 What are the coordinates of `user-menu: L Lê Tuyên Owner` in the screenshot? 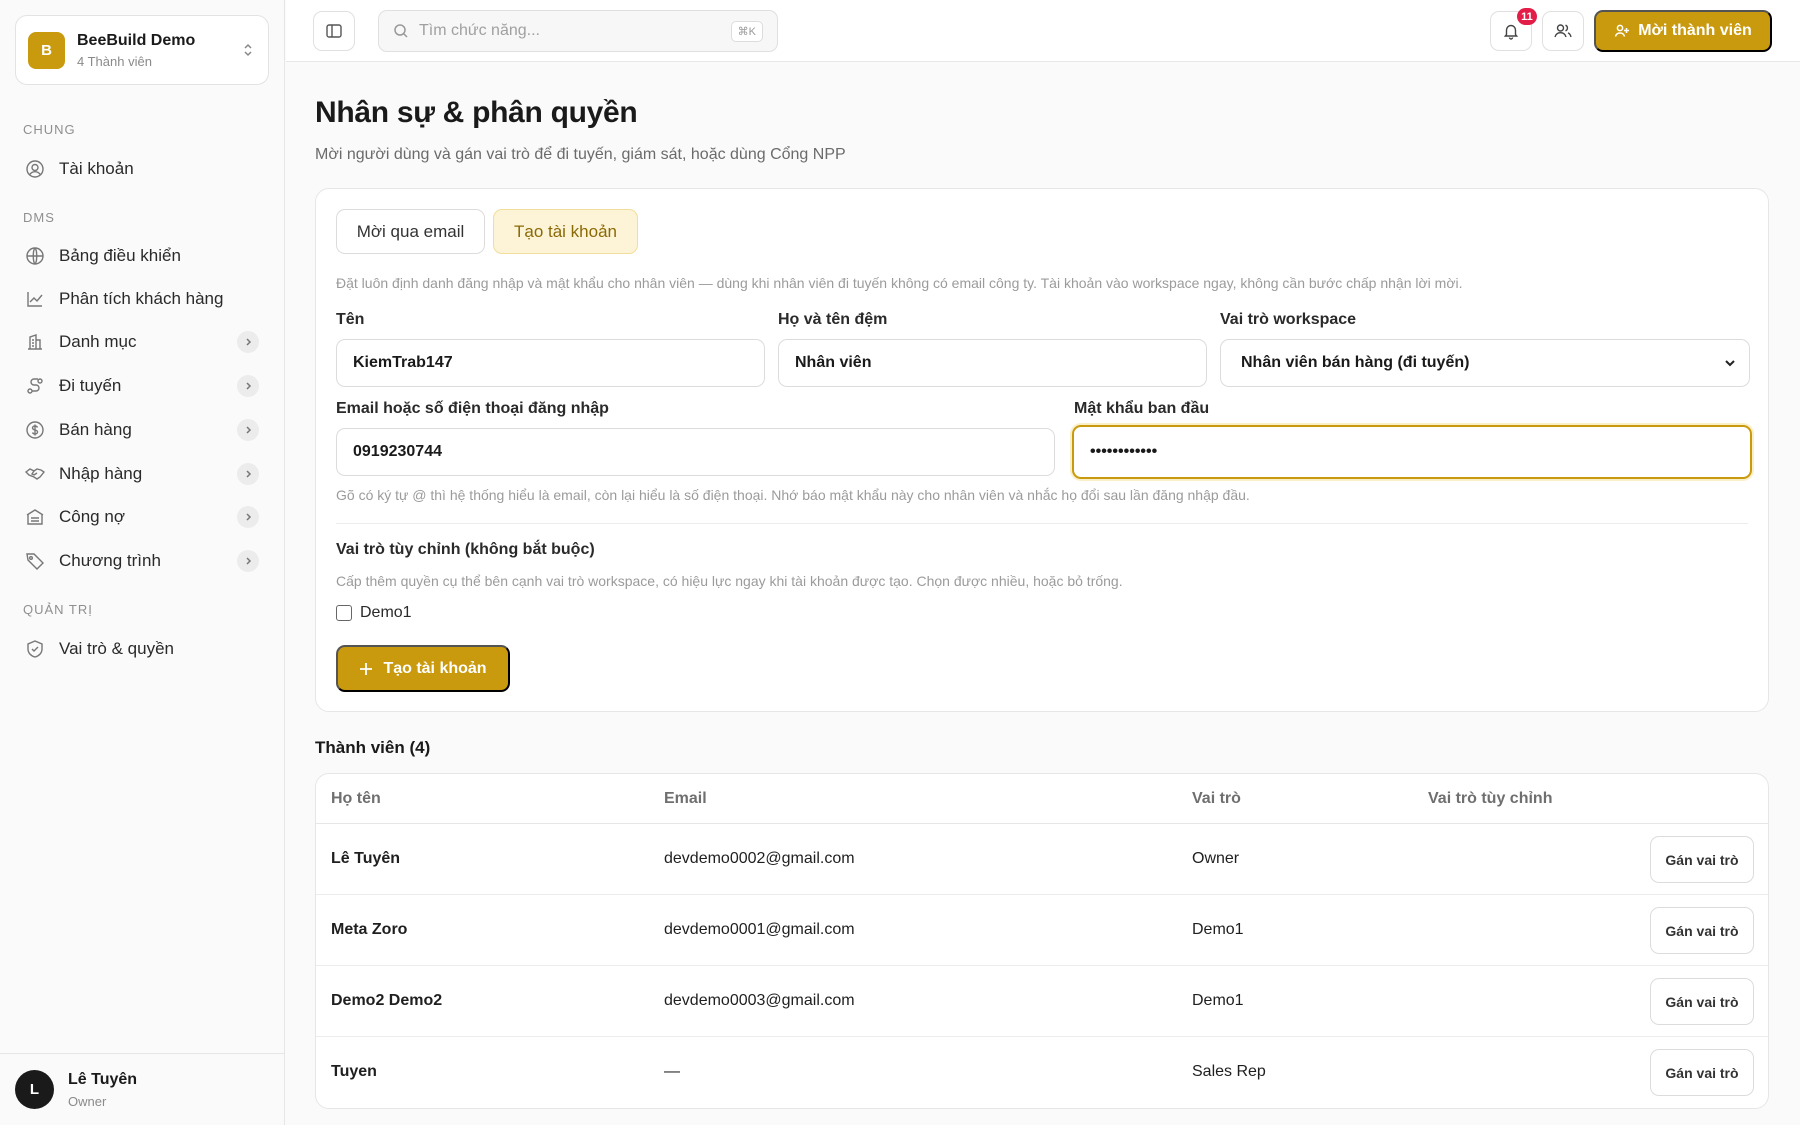 It's located at (142, 1089).